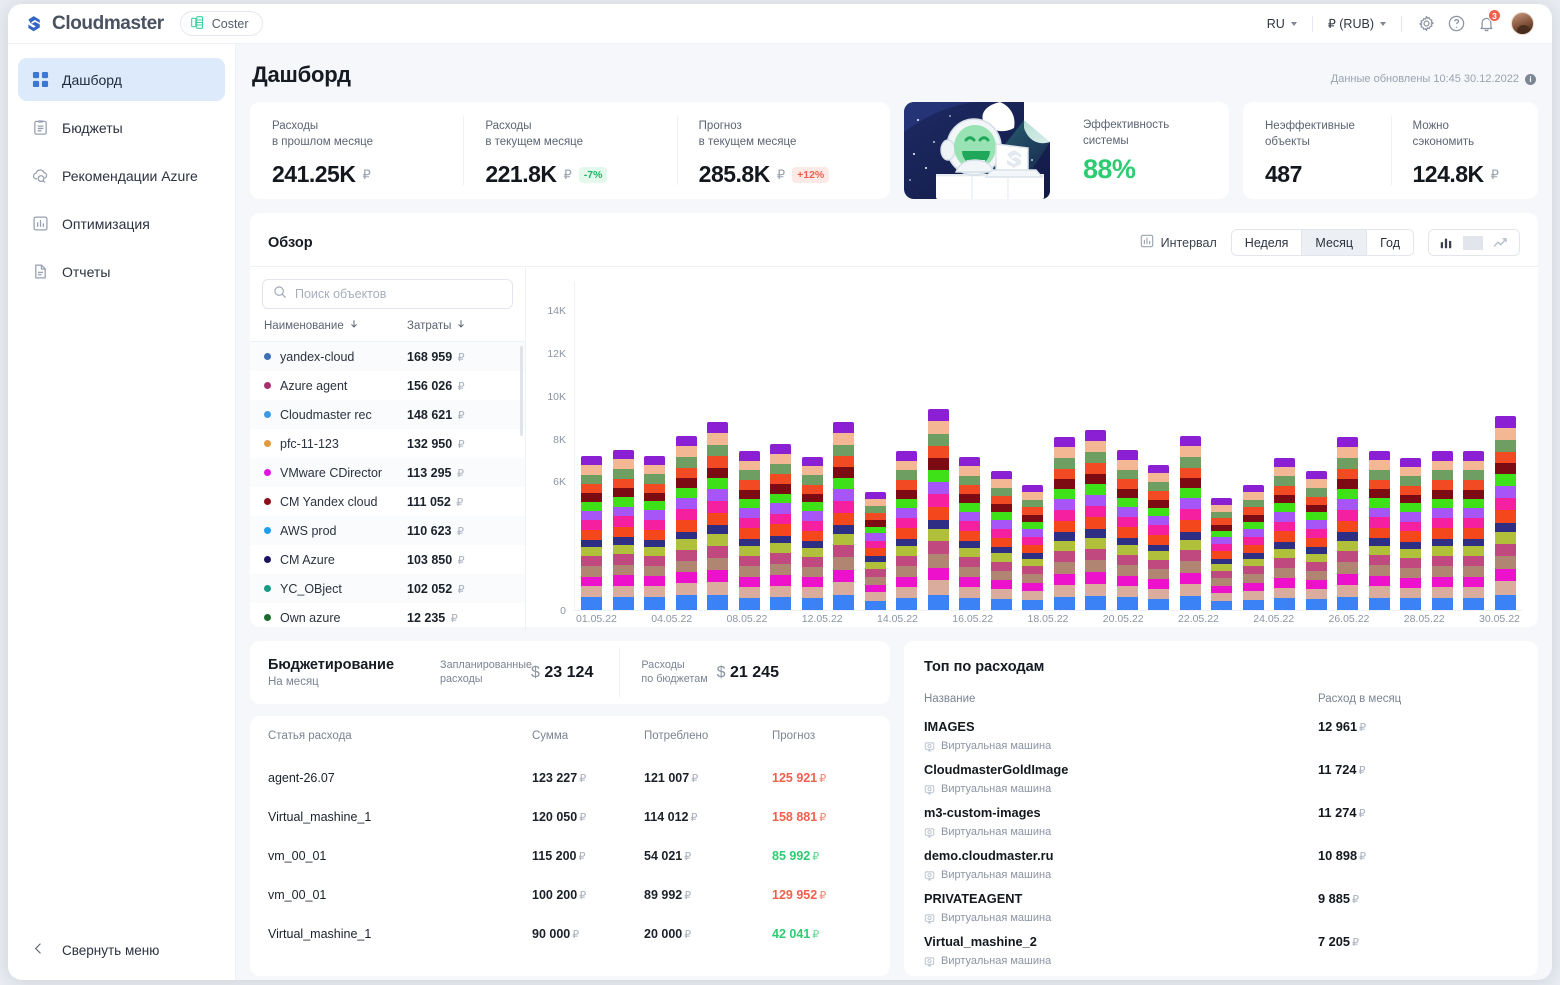 The image size is (1560, 985). What do you see at coordinates (121, 127) in the screenshot?
I see `sidebar-item-budgets: Бюджеты` at bounding box center [121, 127].